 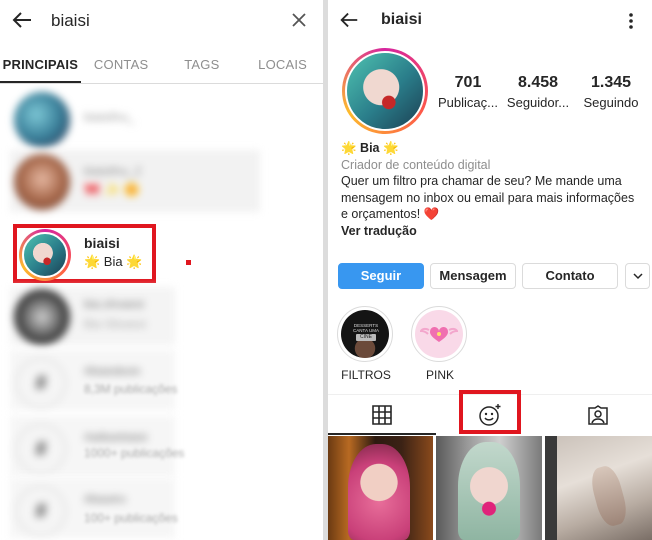 I want to click on highlight-label: PINK, so click(x=439, y=375).